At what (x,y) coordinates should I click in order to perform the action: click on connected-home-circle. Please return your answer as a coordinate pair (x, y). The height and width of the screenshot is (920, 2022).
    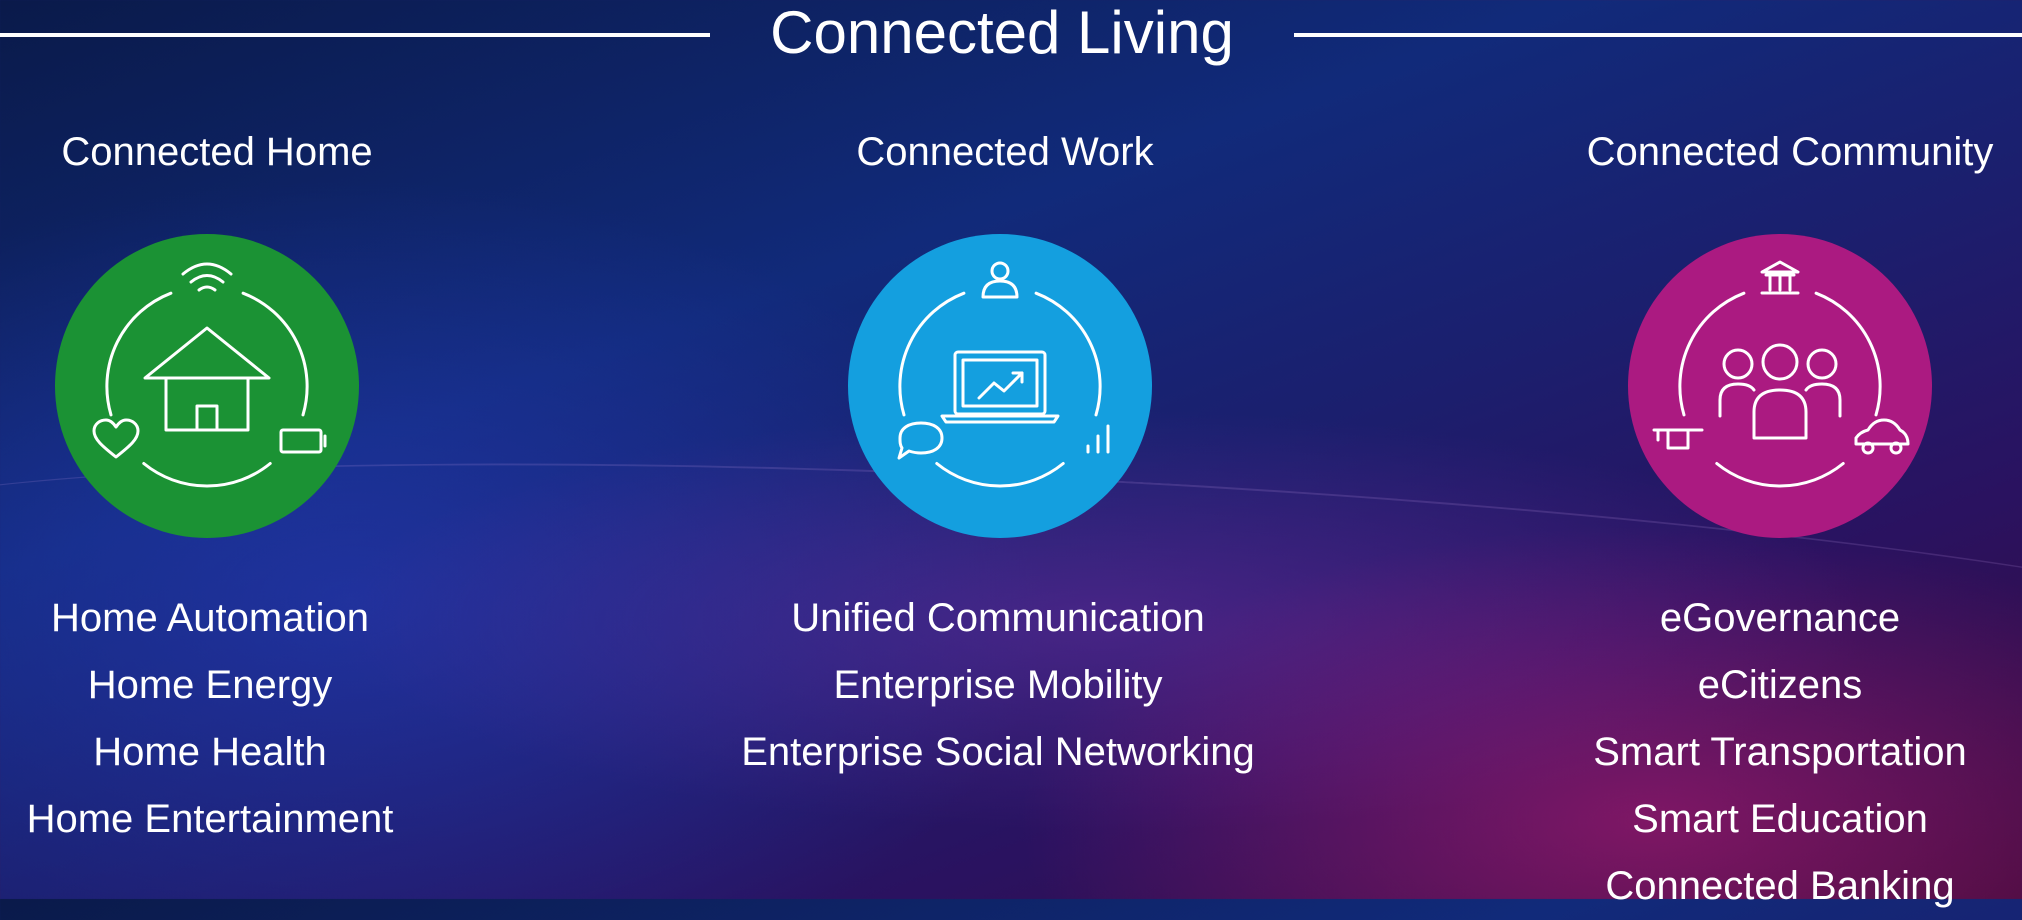
    Looking at the image, I should click on (207, 386).